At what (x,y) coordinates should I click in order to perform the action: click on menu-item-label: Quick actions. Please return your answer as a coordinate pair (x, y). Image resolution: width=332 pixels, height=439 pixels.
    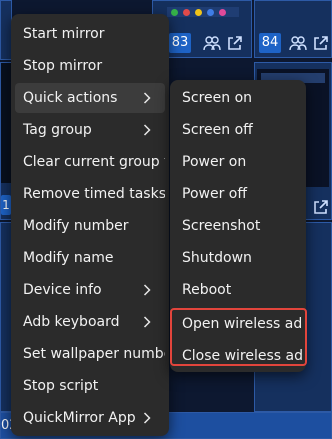
    Looking at the image, I should click on (70, 98).